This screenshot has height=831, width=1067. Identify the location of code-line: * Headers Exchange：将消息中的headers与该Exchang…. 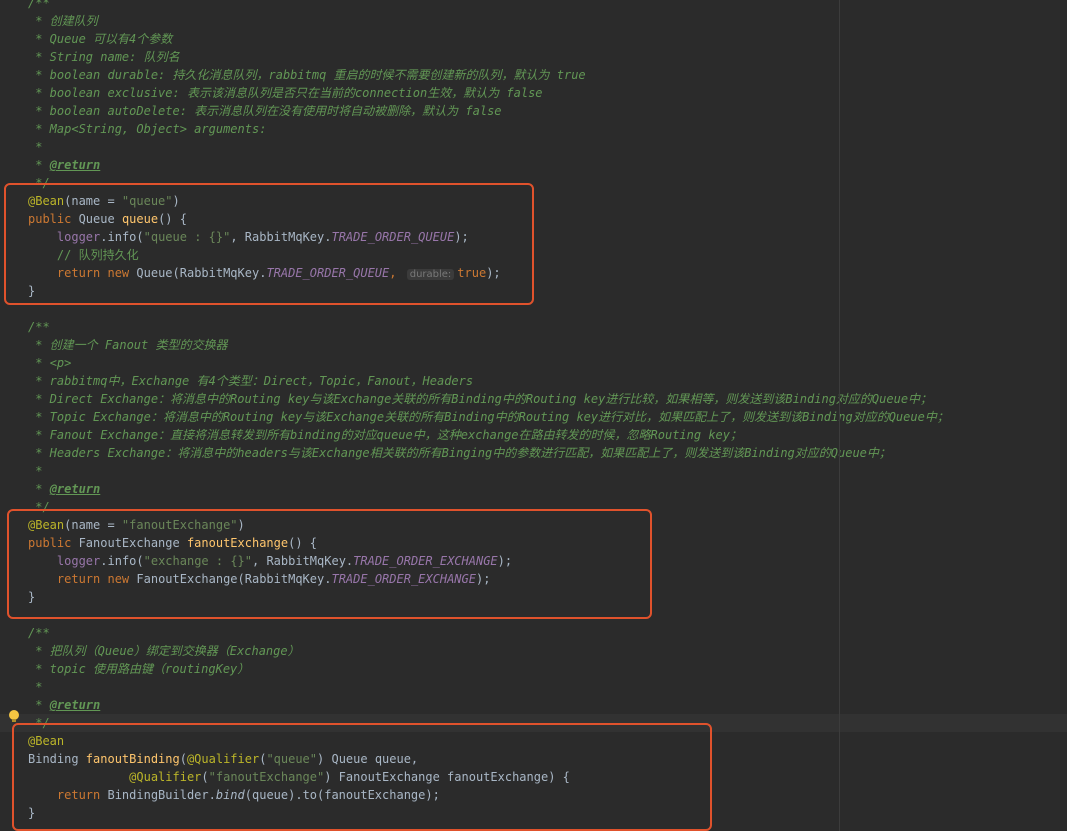
(533, 453).